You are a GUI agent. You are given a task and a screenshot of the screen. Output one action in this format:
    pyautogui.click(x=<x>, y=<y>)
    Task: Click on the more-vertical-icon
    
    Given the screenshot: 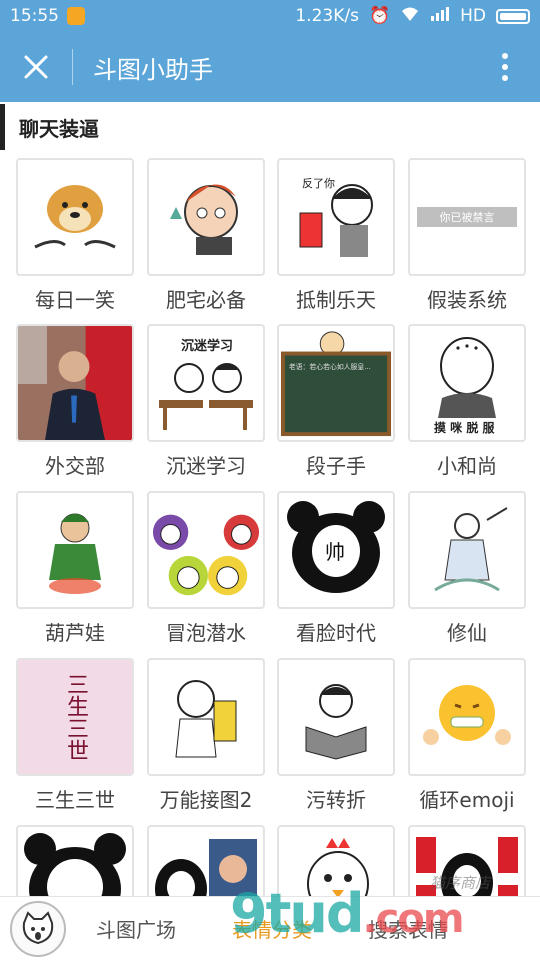 What is the action you would take?
    pyautogui.click(x=505, y=67)
    